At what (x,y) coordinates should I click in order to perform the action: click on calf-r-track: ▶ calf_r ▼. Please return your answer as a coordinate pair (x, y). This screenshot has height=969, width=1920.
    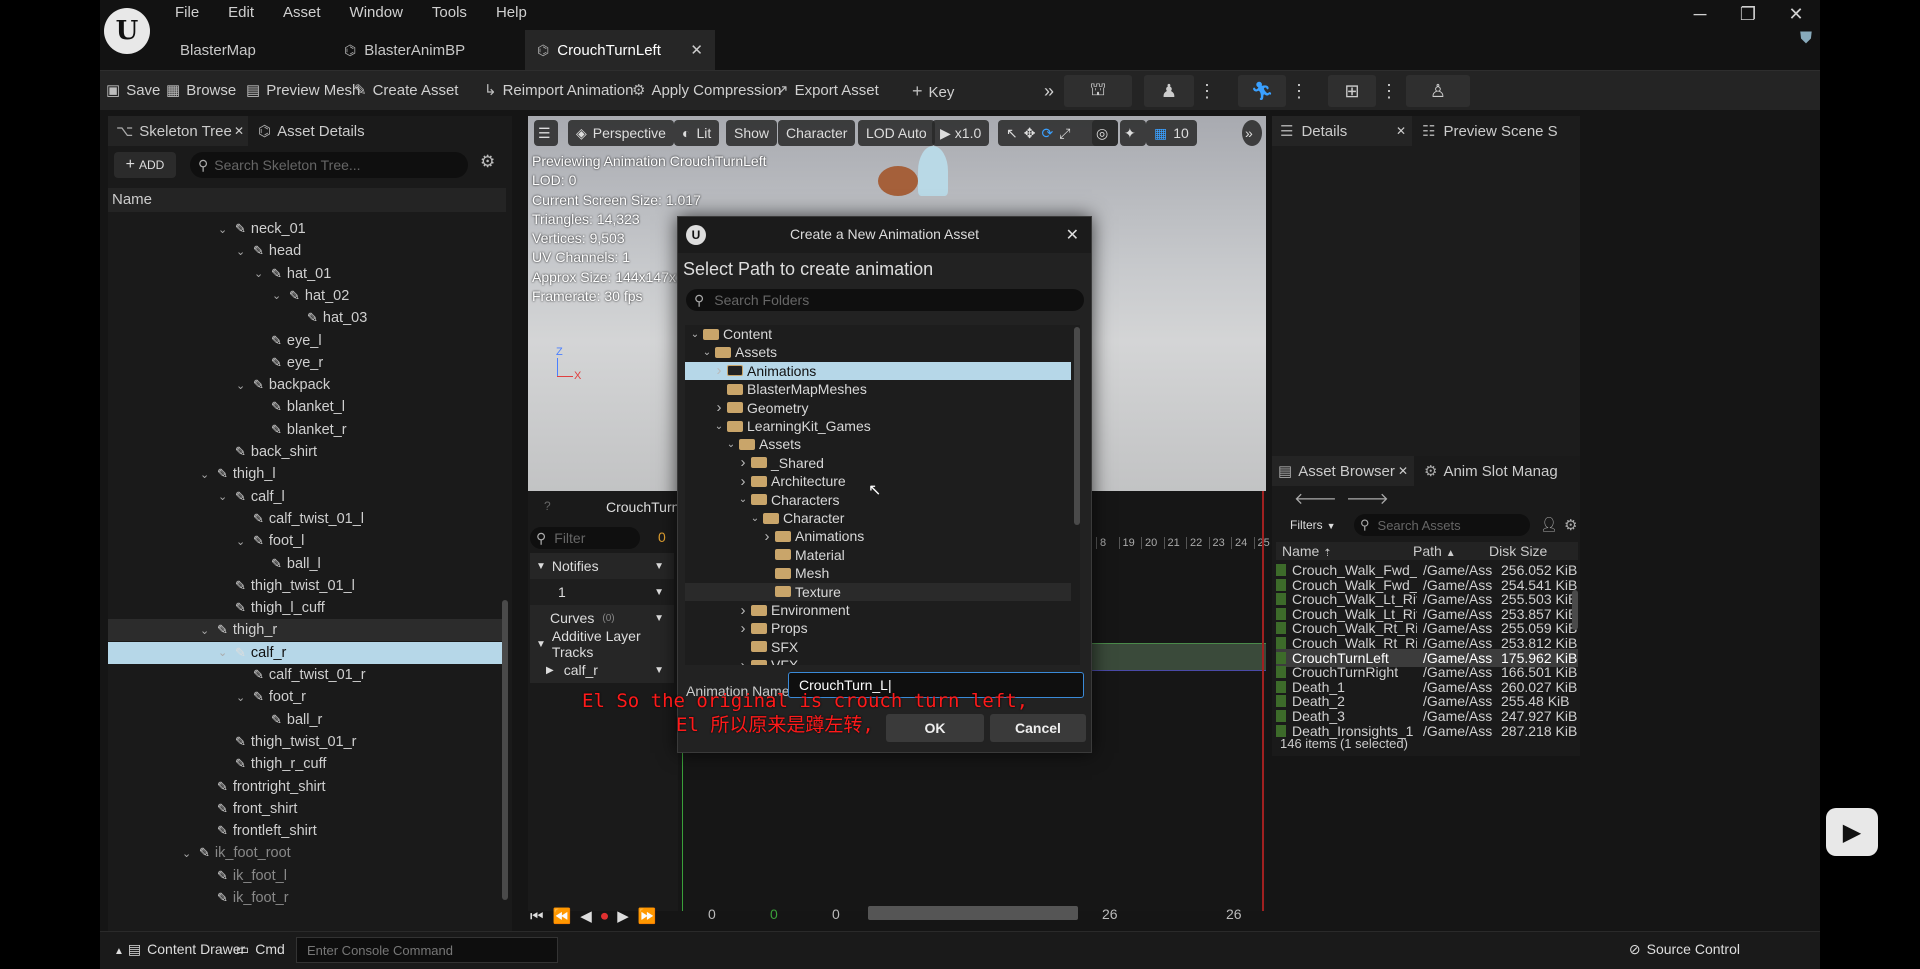
    Looking at the image, I should click on (602, 670).